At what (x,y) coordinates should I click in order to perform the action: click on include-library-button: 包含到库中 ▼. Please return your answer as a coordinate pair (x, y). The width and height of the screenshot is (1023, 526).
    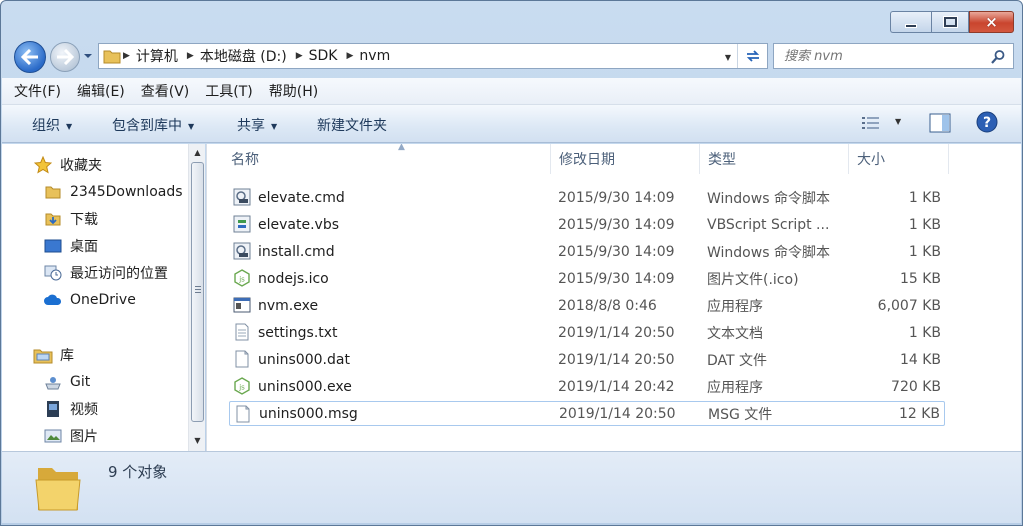
    Looking at the image, I should click on (153, 125).